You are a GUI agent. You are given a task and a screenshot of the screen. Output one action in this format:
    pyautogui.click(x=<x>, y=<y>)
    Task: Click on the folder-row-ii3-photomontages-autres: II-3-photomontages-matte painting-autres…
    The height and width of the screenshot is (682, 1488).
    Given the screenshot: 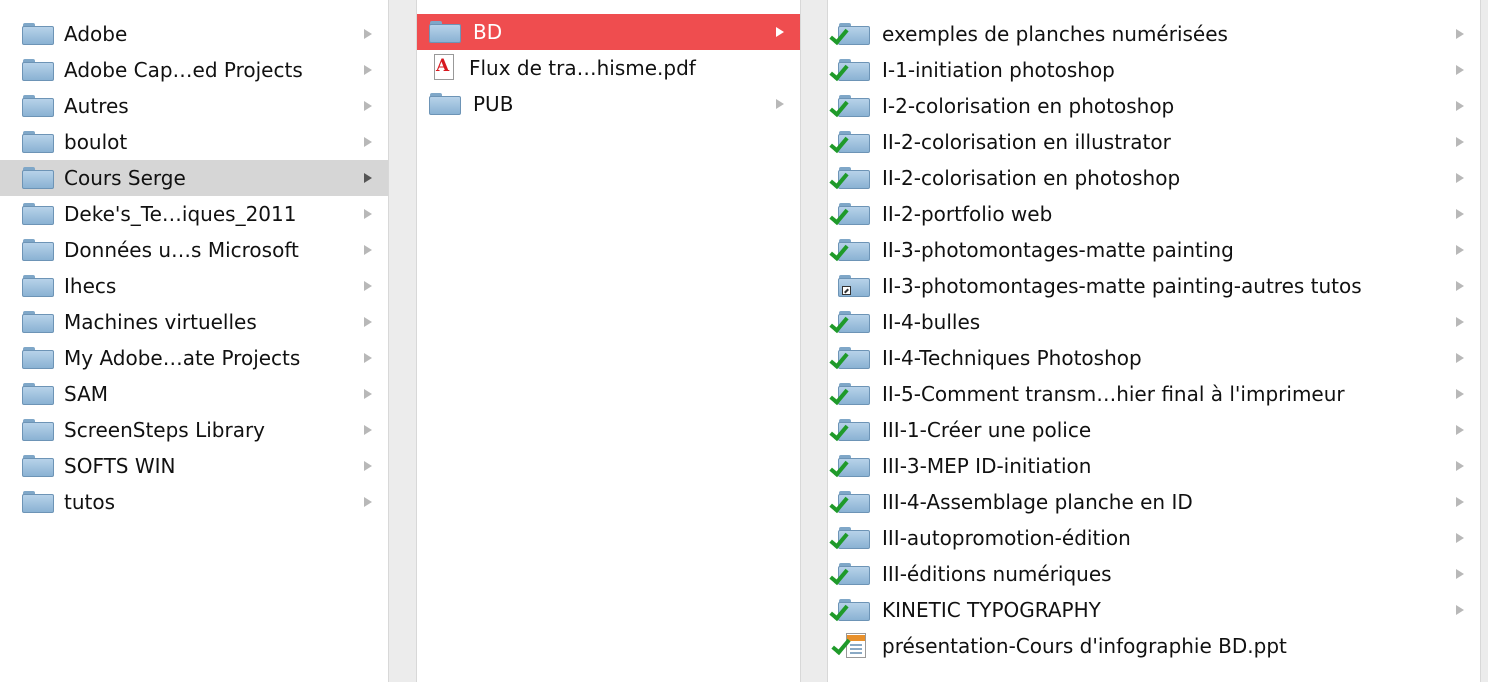 What is the action you would take?
    pyautogui.click(x=1154, y=286)
    